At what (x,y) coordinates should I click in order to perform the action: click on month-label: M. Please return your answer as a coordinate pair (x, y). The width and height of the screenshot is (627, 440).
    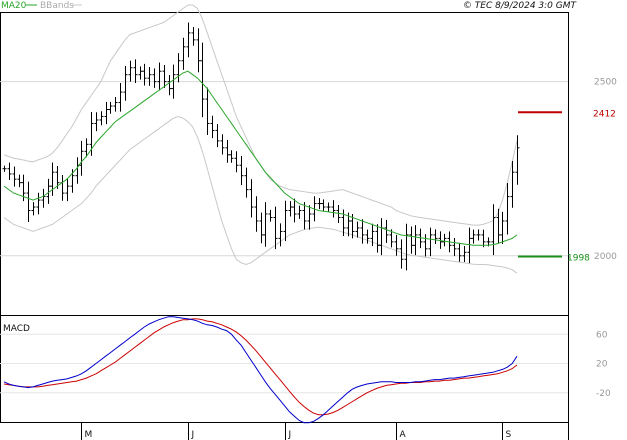
    Looking at the image, I should click on (89, 435).